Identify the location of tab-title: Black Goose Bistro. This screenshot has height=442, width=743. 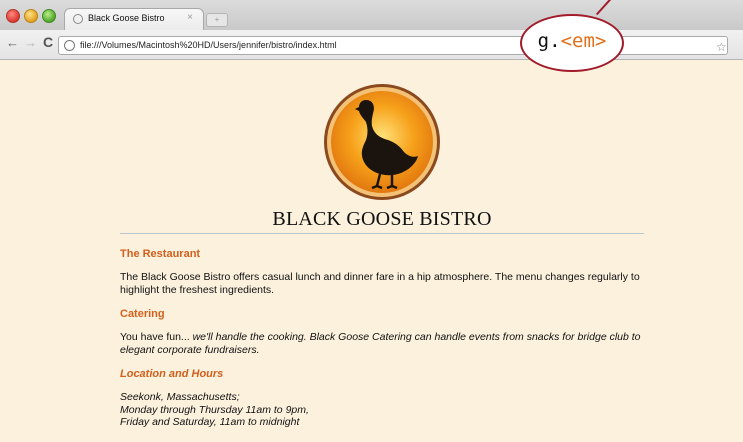
(126, 18).